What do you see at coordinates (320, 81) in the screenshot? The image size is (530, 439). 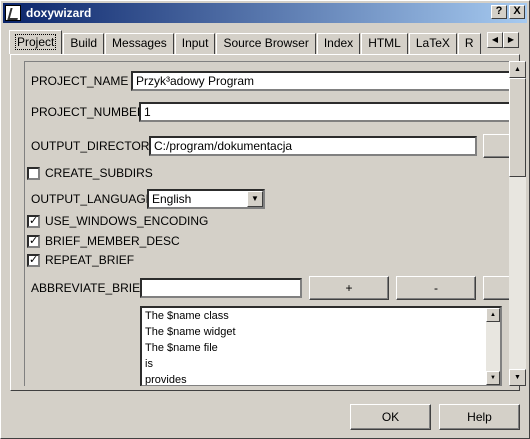 I see `project-name-input: Przyk³adowy Program` at bounding box center [320, 81].